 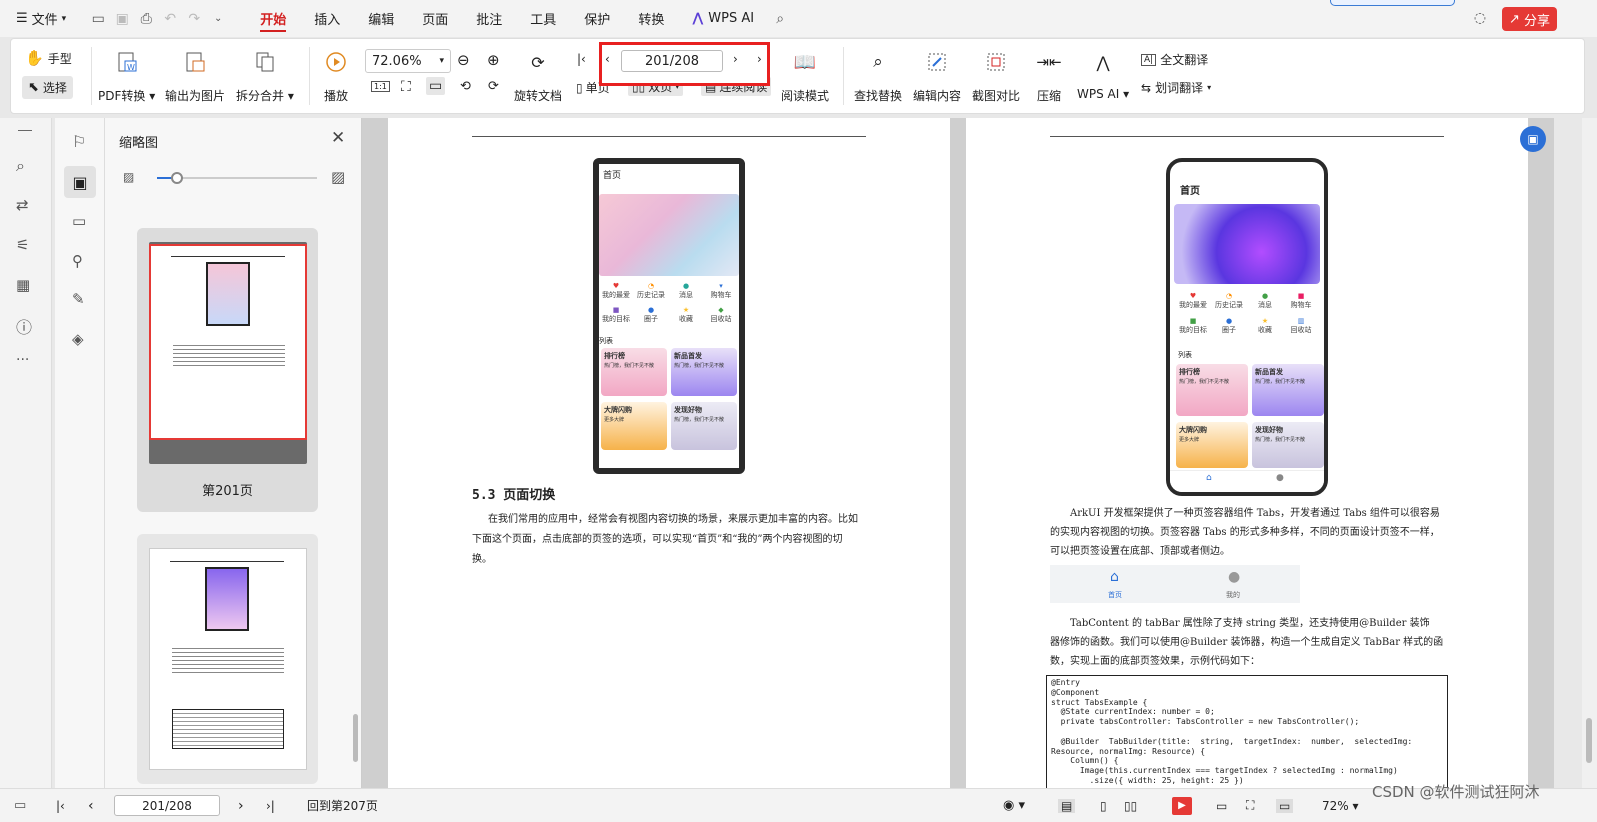 I want to click on find-replace-button: ⌕ 查找替换, so click(x=878, y=76).